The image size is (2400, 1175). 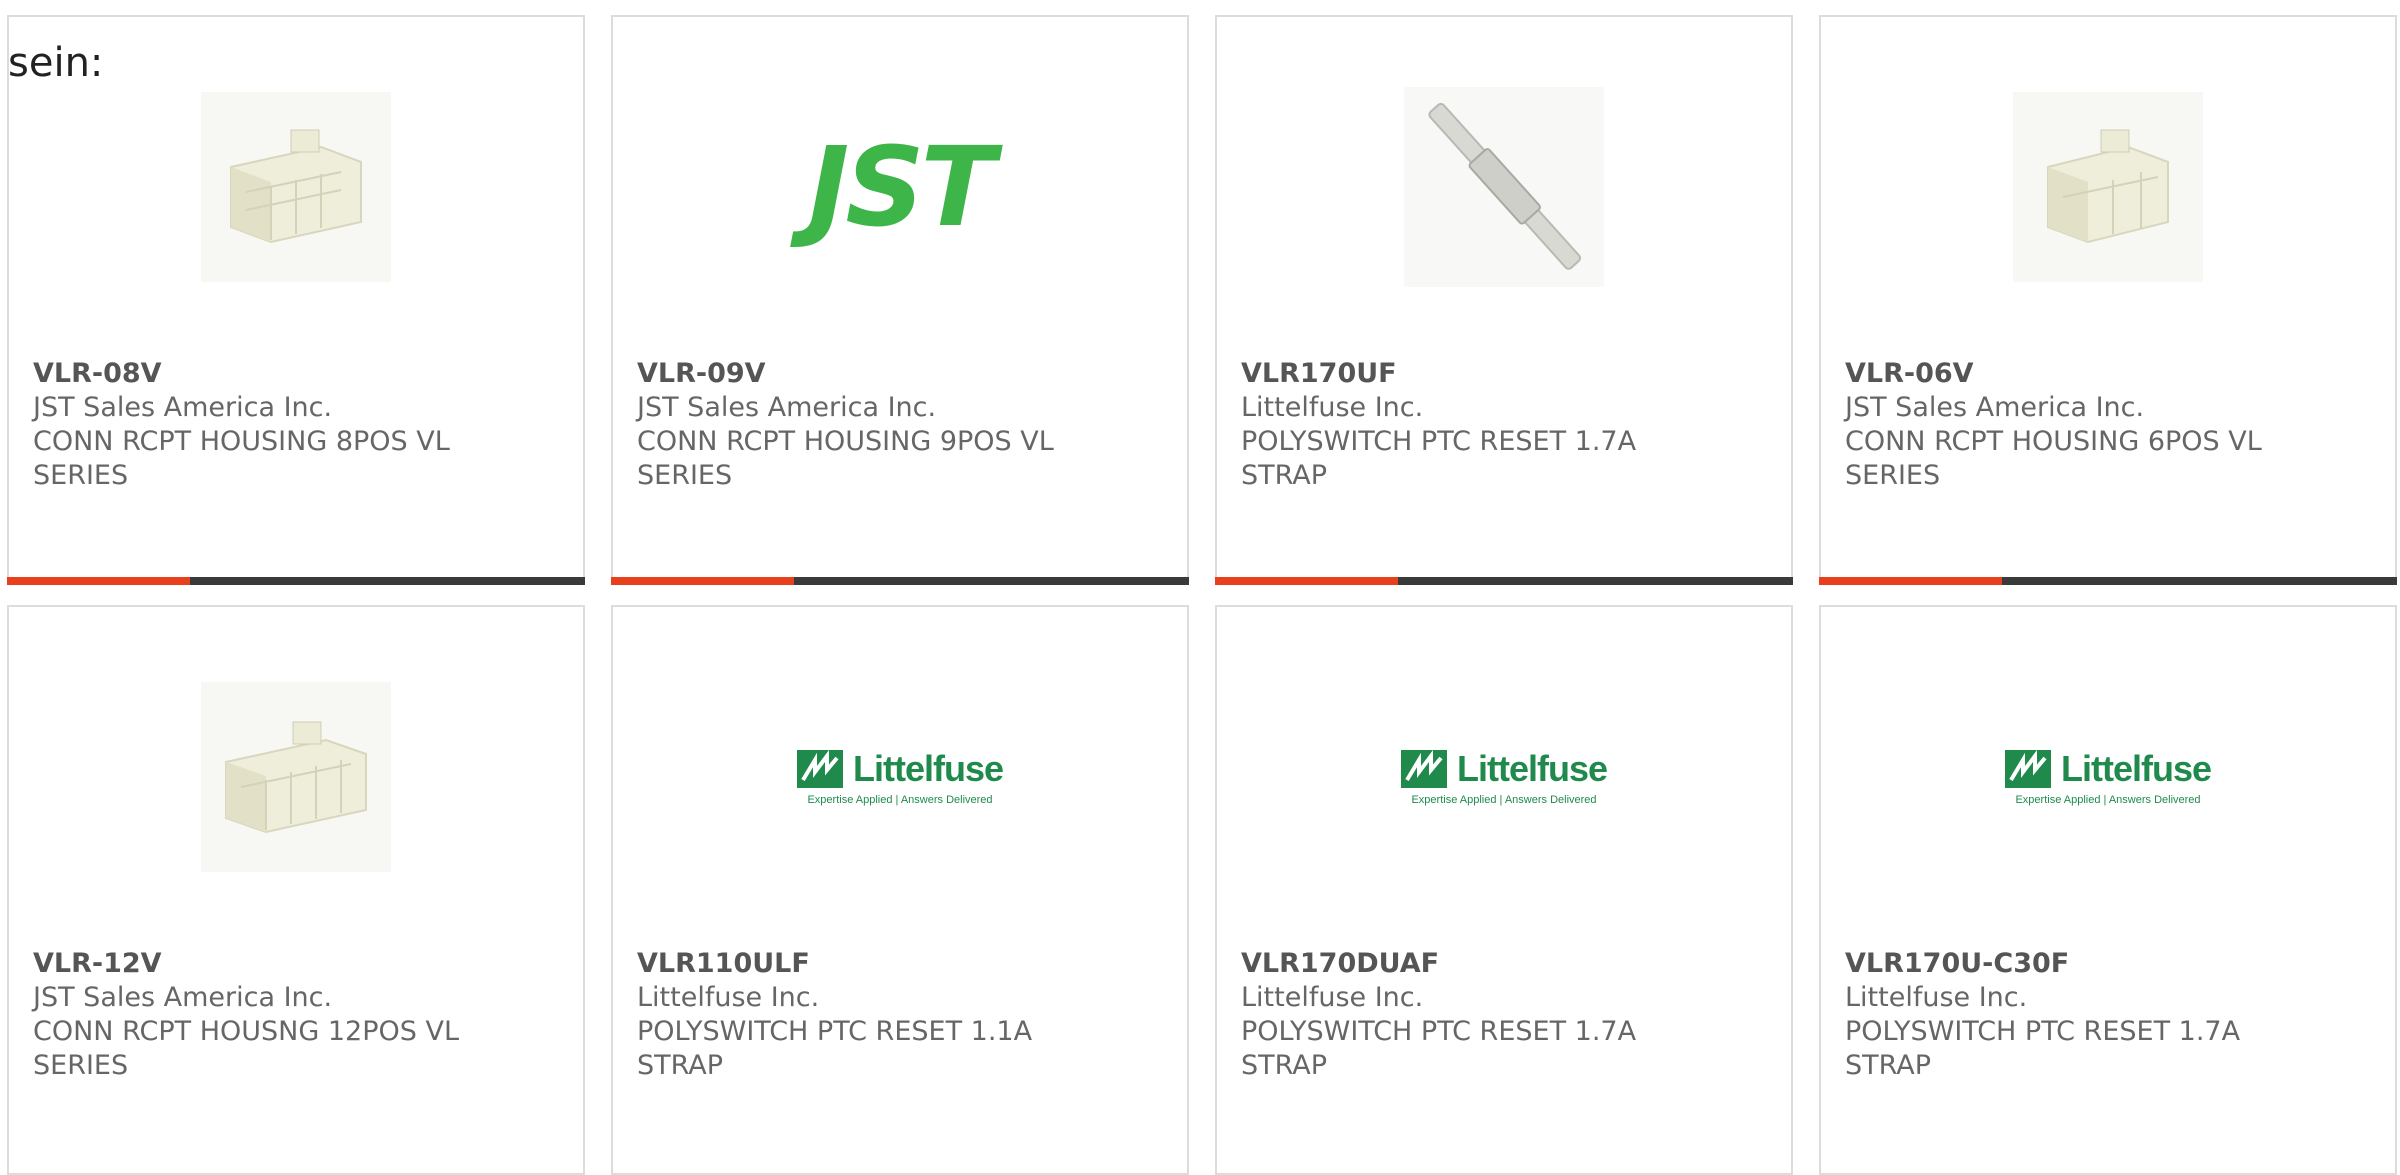 What do you see at coordinates (845, 441) in the screenshot?
I see `description-line: CONN RCPT HOUSING 9POS VL` at bounding box center [845, 441].